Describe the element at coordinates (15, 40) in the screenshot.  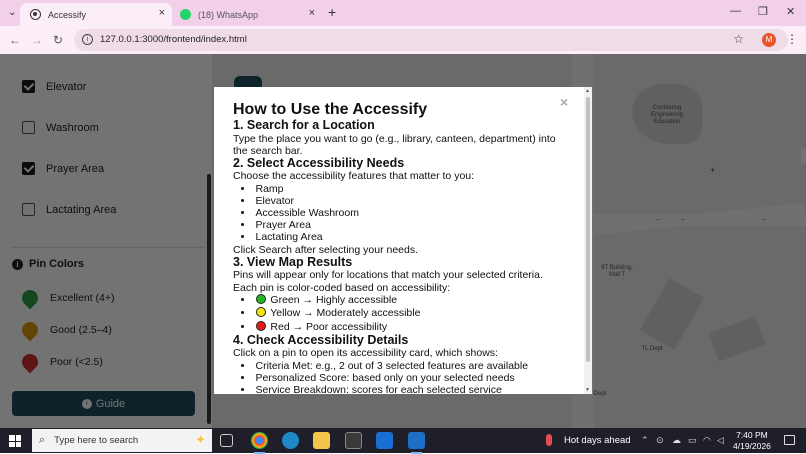
I see `back-icon: ←` at that location.